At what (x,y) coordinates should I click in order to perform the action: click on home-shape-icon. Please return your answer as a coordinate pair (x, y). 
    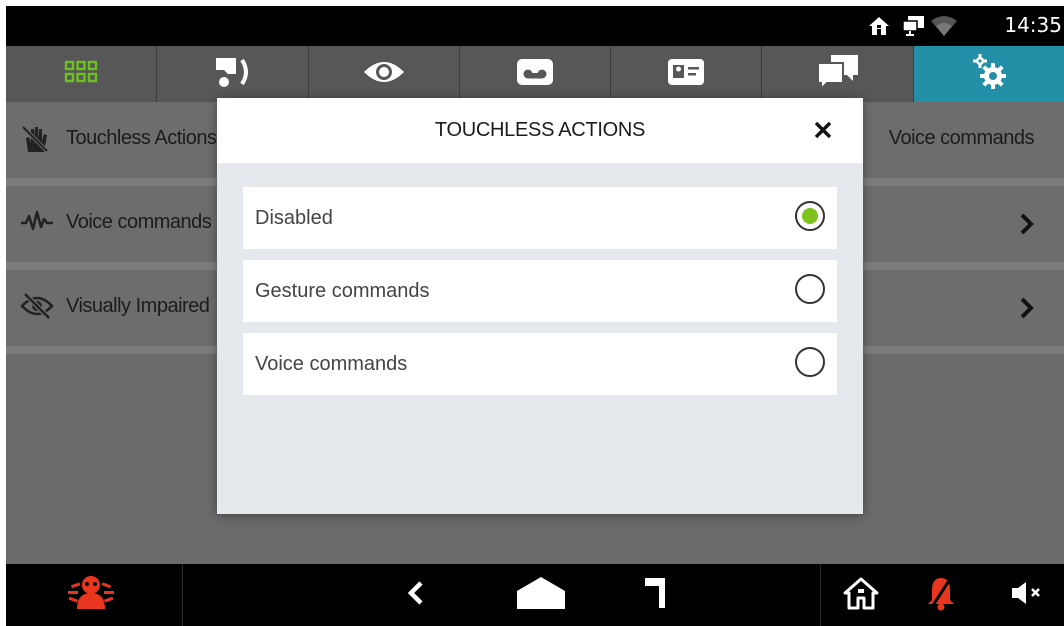
    Looking at the image, I should click on (541, 595).